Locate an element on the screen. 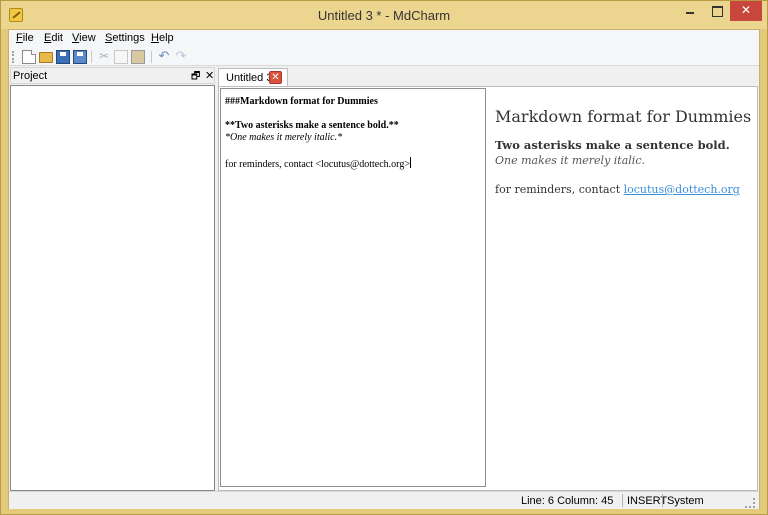 This screenshot has height=515, width=768. close-window-button: ✕ is located at coordinates (746, 11).